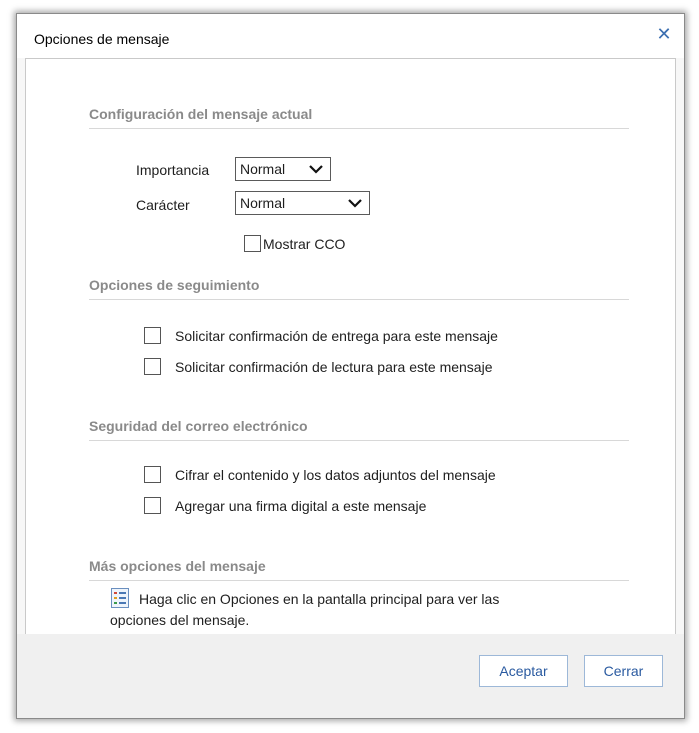  Describe the element at coordinates (102, 39) in the screenshot. I see `dialog-title: Opciones de mensaje` at that location.